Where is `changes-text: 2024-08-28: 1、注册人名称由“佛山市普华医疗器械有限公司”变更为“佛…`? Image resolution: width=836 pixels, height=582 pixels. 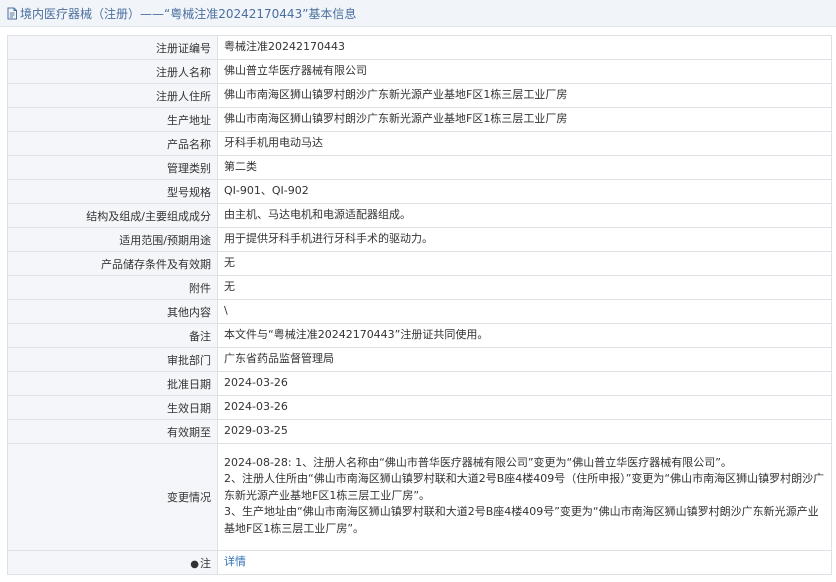 changes-text: 2024-08-28: 1、注册人名称由“佛山市普华医疗器械有限公司”变更为“佛… is located at coordinates (524, 496).